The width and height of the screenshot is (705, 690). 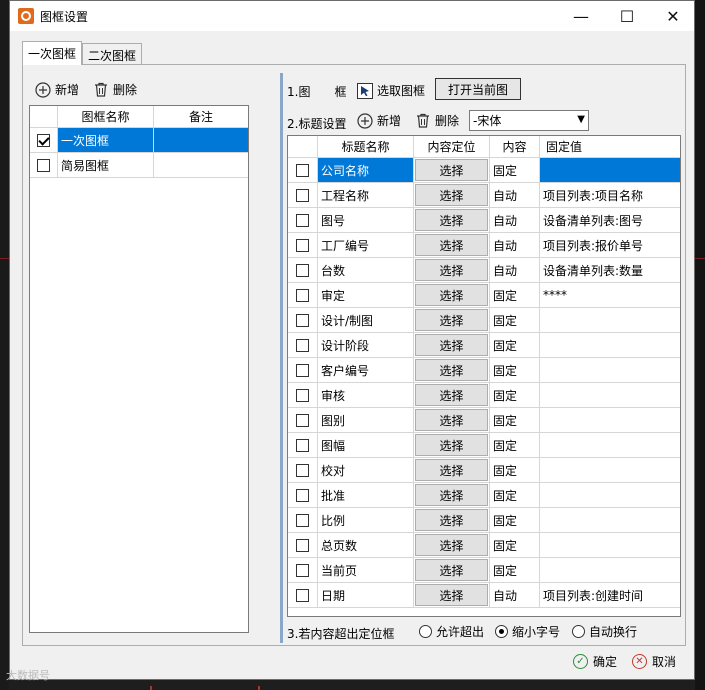 I want to click on title-name-cell: 审核, so click(x=366, y=395).